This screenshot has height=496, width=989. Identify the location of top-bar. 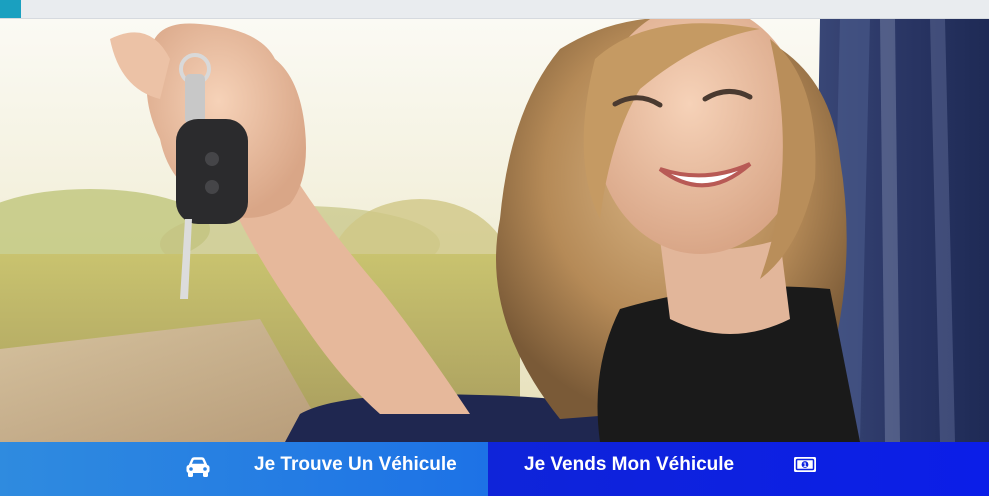
(494, 9).